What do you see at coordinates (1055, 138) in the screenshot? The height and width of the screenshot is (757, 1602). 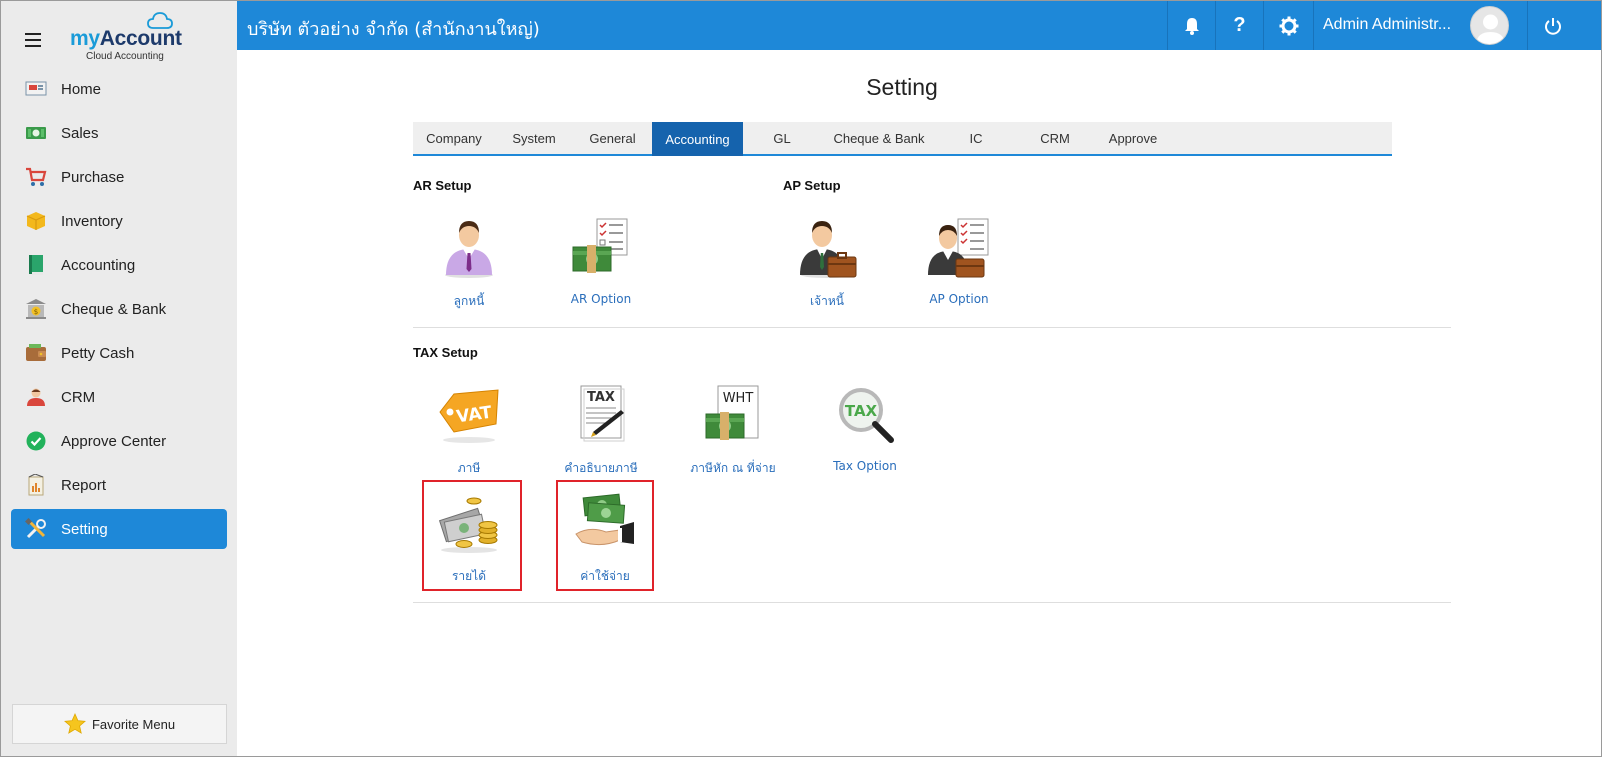 I see `tab-crm: CRM` at bounding box center [1055, 138].